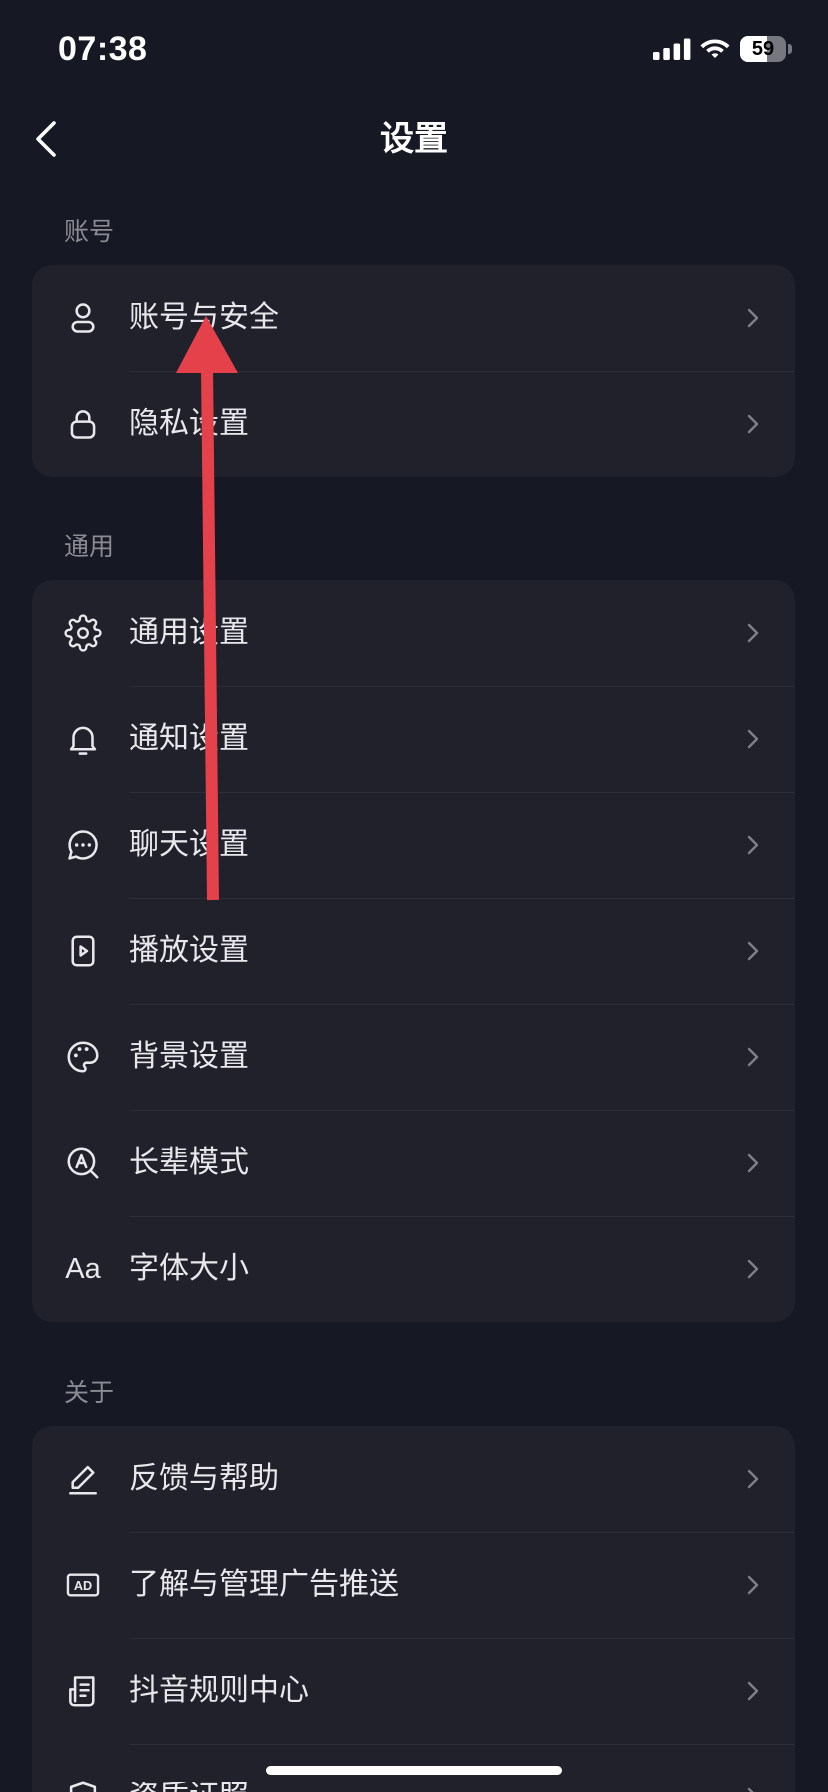 The image size is (828, 1792). What do you see at coordinates (413, 739) in the screenshot?
I see `settings-row-notifications: 通知设置` at bounding box center [413, 739].